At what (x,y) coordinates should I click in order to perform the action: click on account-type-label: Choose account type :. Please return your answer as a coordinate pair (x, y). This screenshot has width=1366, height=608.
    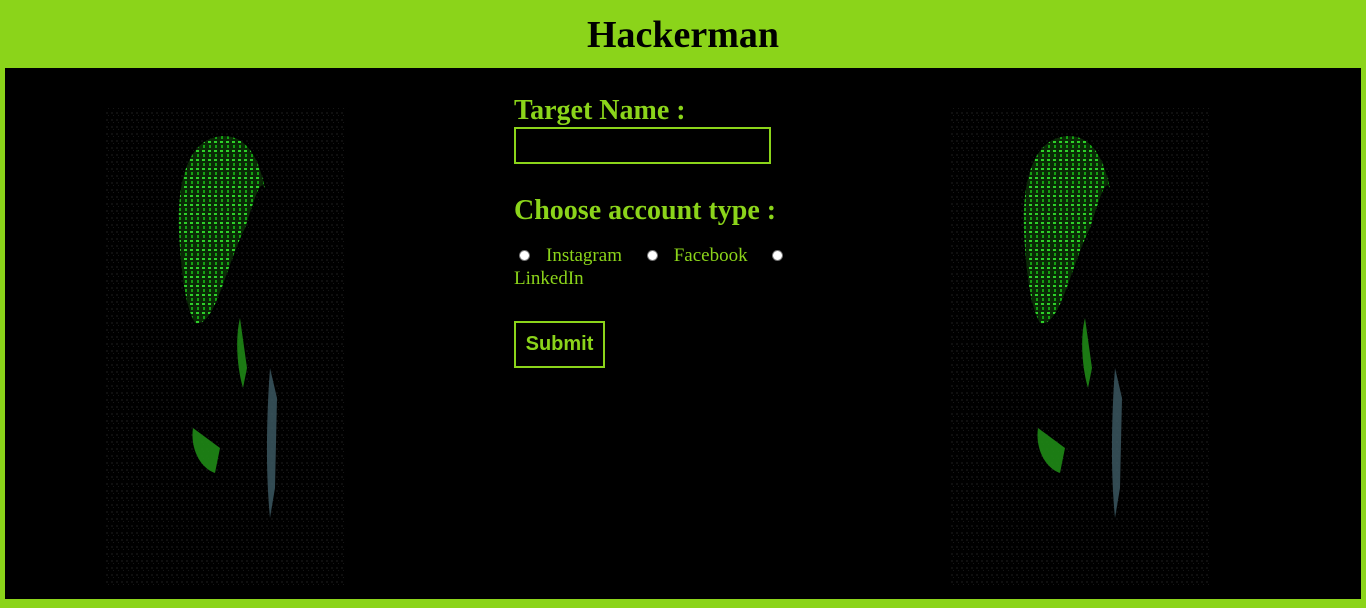
    Looking at the image, I should click on (645, 210).